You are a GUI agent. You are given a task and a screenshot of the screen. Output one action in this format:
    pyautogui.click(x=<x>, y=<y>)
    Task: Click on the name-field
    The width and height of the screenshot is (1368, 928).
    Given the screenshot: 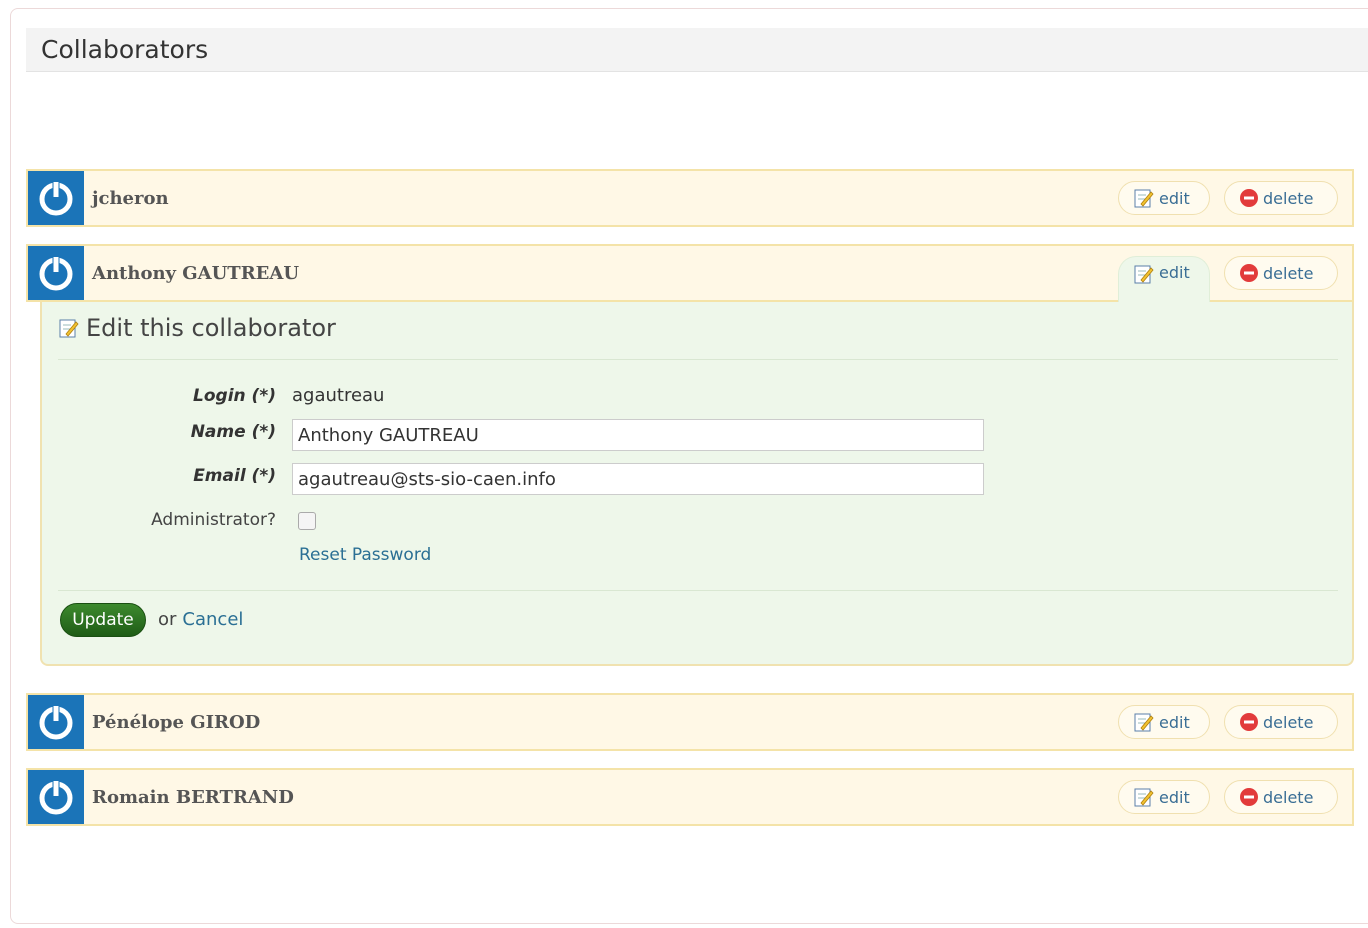 What is the action you would take?
    pyautogui.click(x=638, y=435)
    